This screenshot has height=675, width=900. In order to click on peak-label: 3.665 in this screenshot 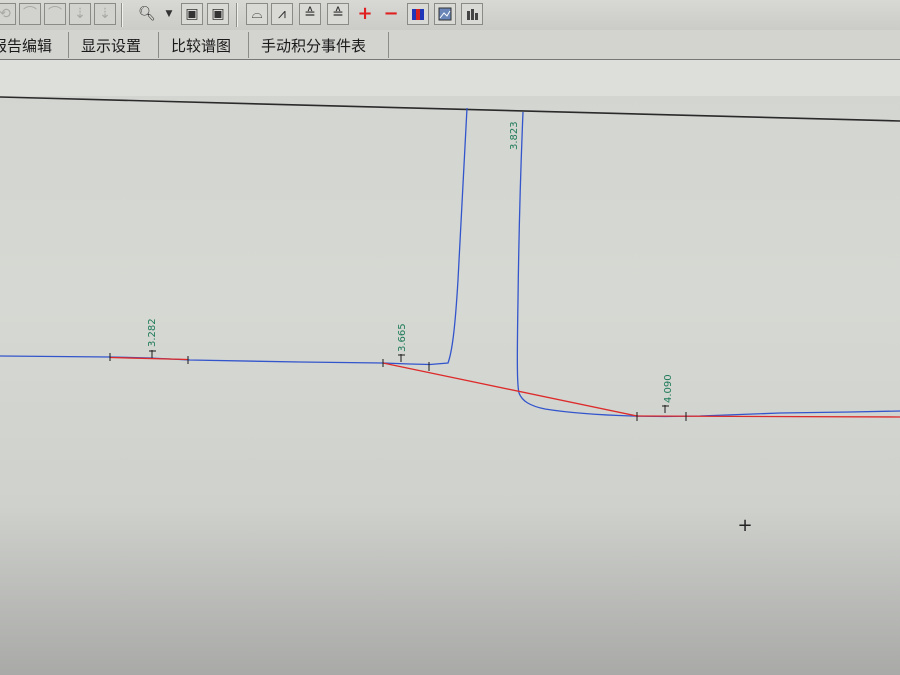, I will do `click(402, 337)`.